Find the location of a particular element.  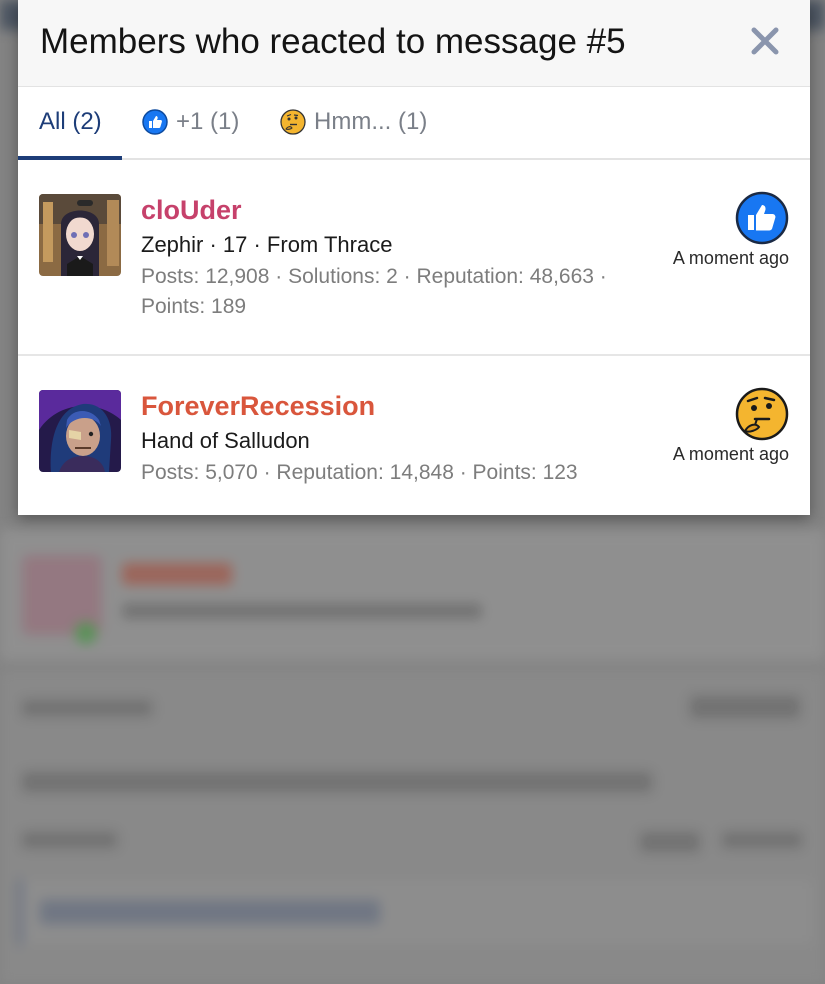

tab-all-label: All (2) is located at coordinates (70, 121).